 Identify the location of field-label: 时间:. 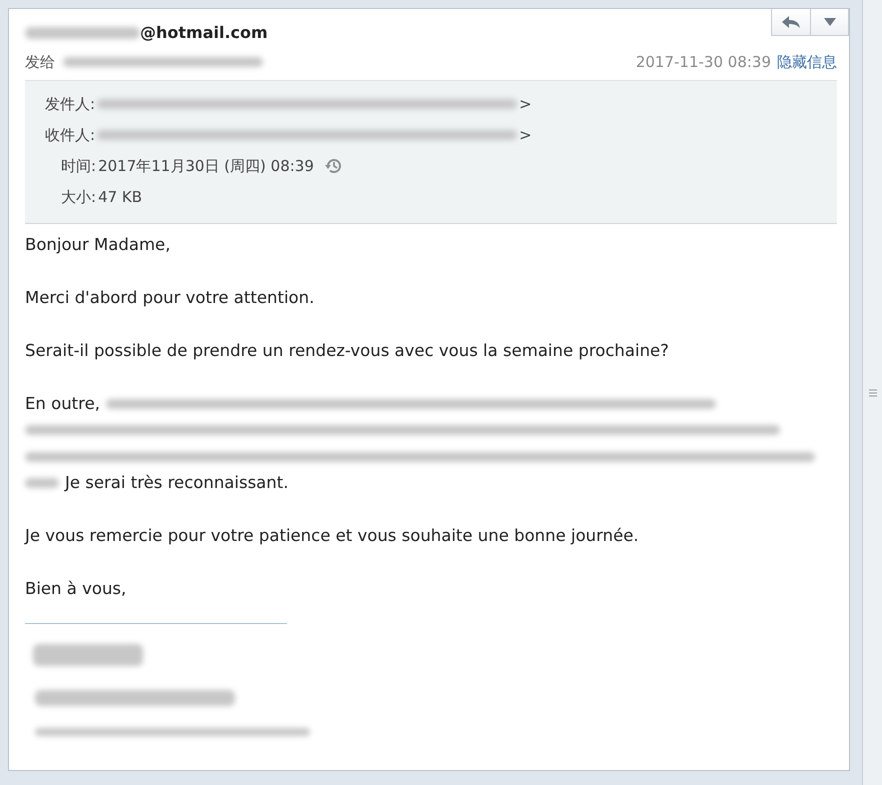
(78, 166).